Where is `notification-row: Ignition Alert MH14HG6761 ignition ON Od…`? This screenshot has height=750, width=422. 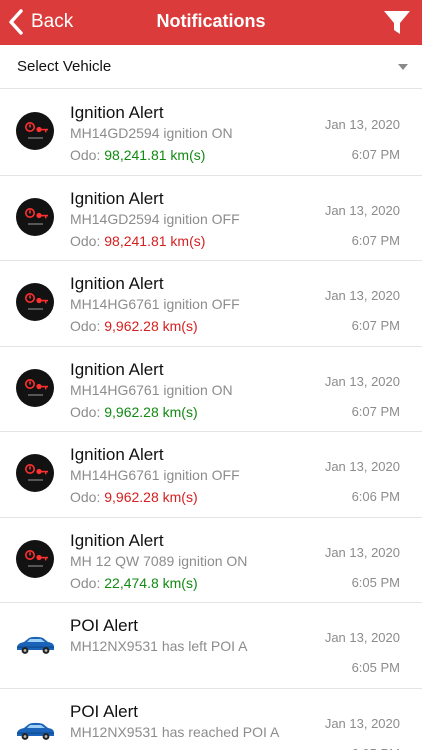
notification-row: Ignition Alert MH14HG6761 ignition ON Od… is located at coordinates (211, 389).